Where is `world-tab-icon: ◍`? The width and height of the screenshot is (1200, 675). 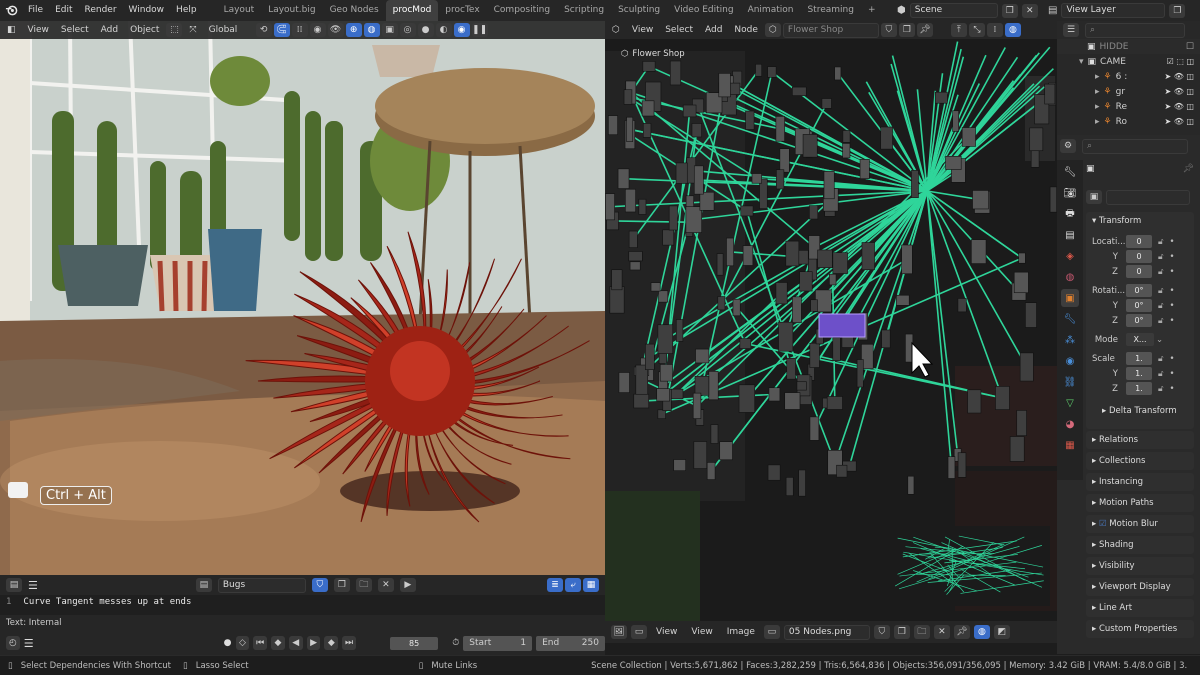
world-tab-icon: ◍ is located at coordinates (1070, 277).